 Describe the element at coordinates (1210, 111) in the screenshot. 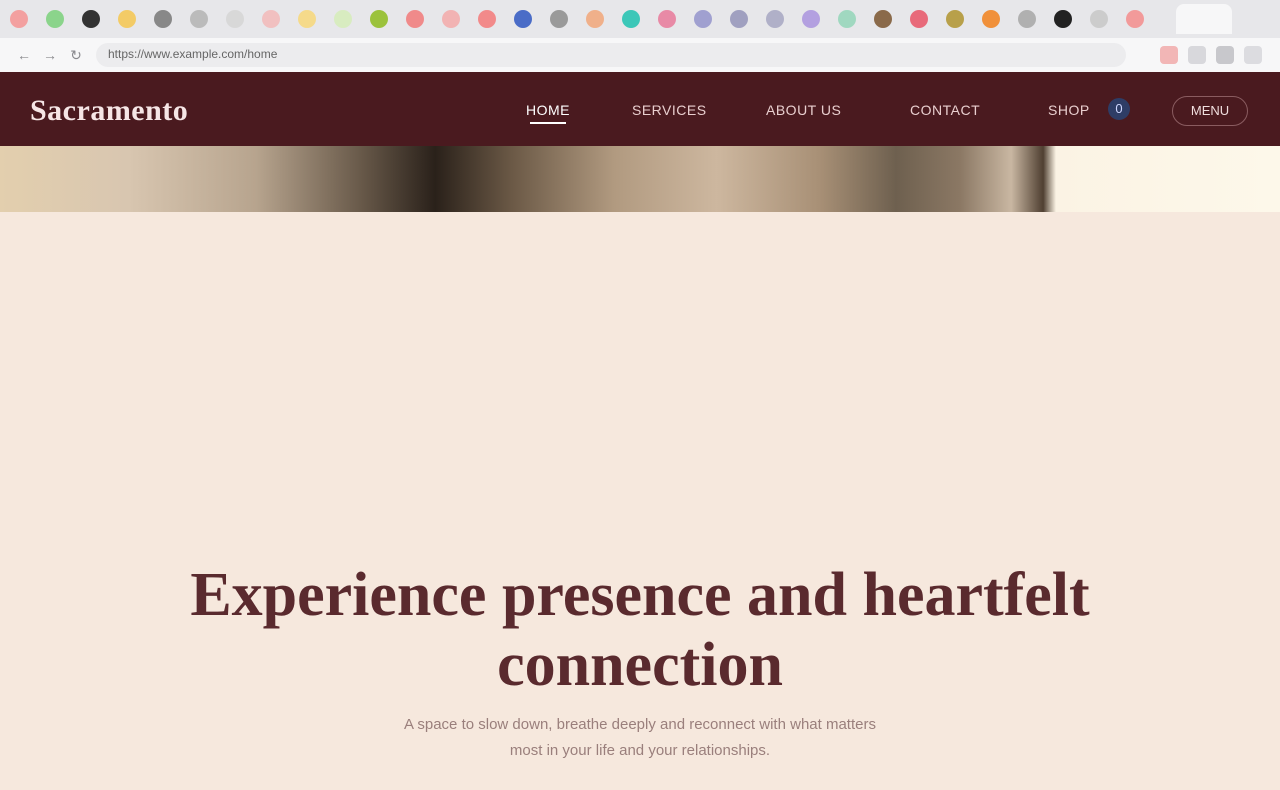

I see `menu-button: MENU` at that location.